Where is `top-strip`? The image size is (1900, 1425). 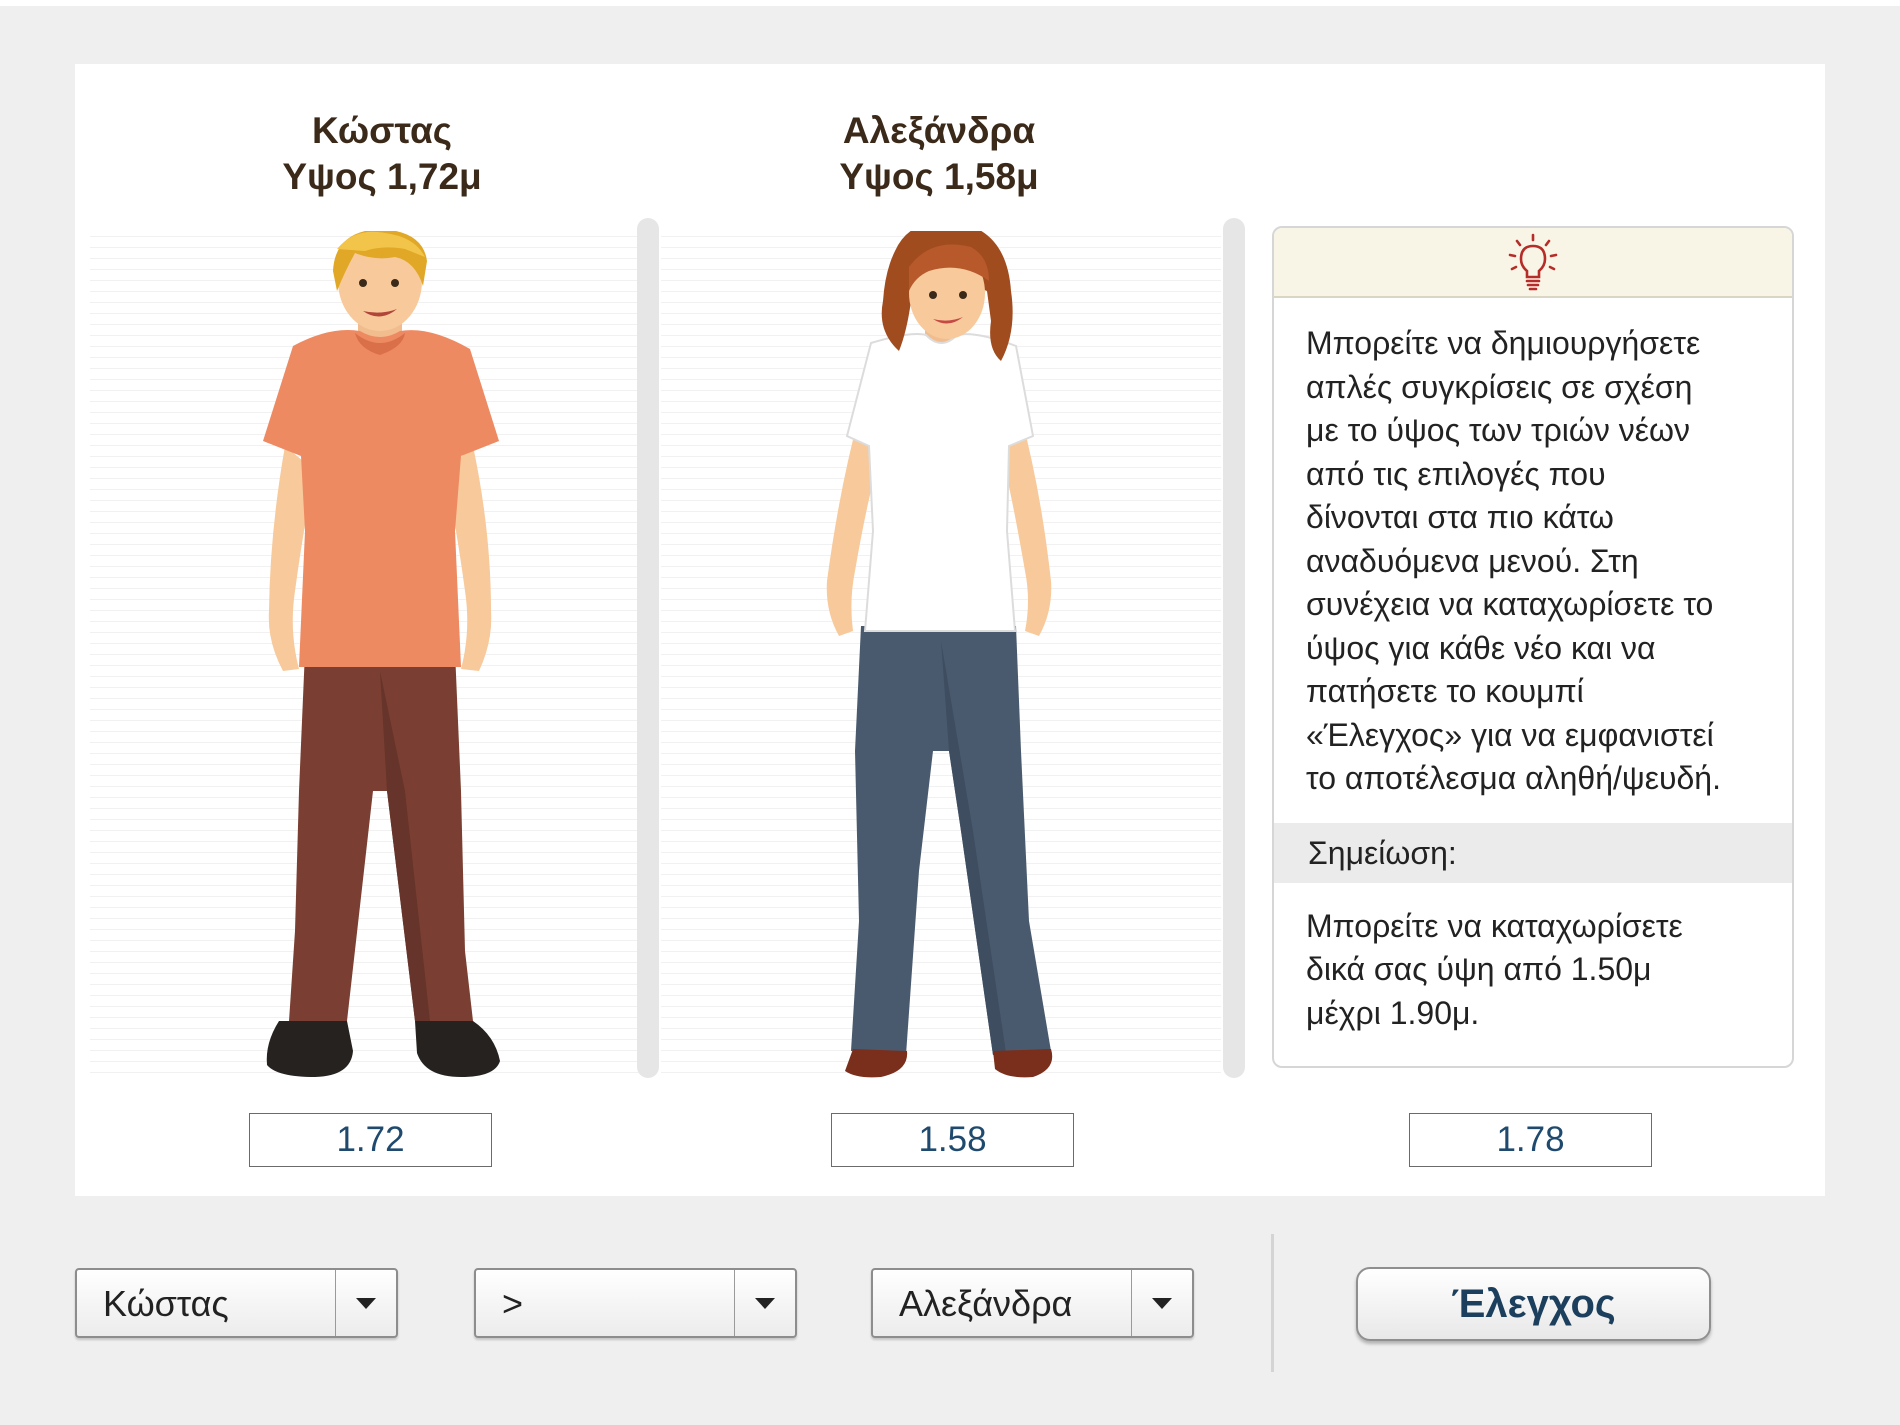 top-strip is located at coordinates (950, 3).